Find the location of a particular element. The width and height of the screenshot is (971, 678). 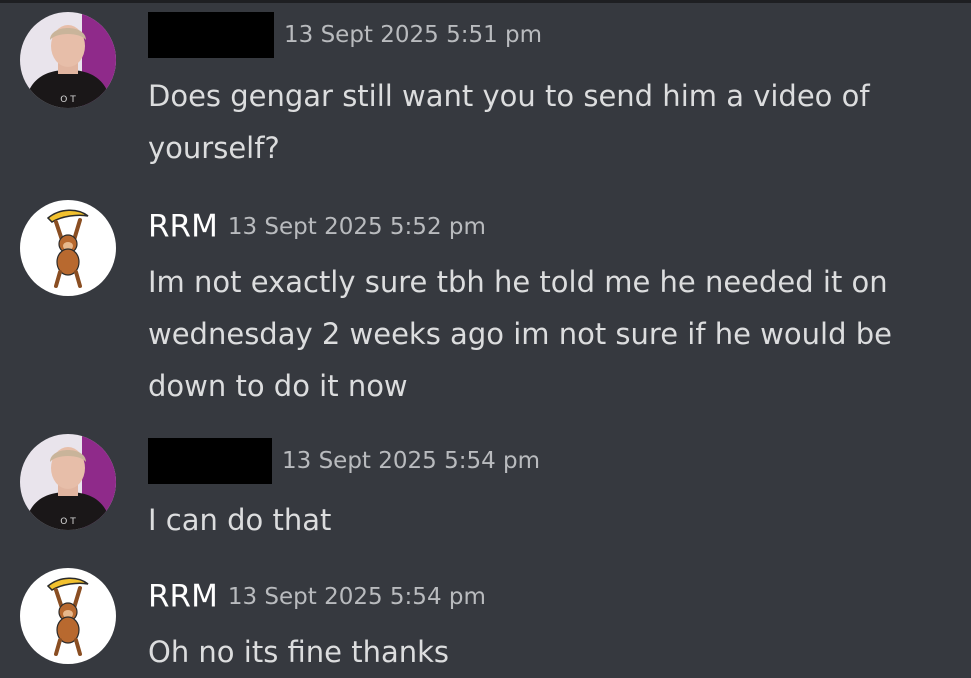

message-text: I can do that is located at coordinates (240, 520).